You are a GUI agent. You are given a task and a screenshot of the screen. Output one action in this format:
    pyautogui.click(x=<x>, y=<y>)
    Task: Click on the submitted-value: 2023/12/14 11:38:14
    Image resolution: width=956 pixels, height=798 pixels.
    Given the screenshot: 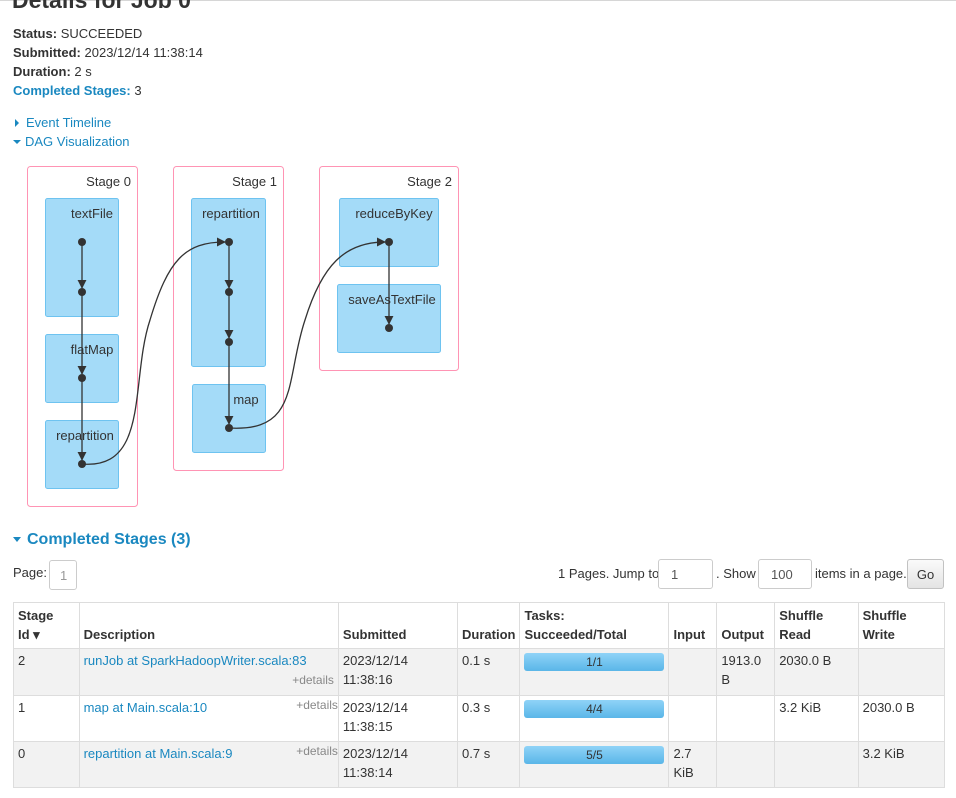 What is the action you would take?
    pyautogui.click(x=143, y=52)
    